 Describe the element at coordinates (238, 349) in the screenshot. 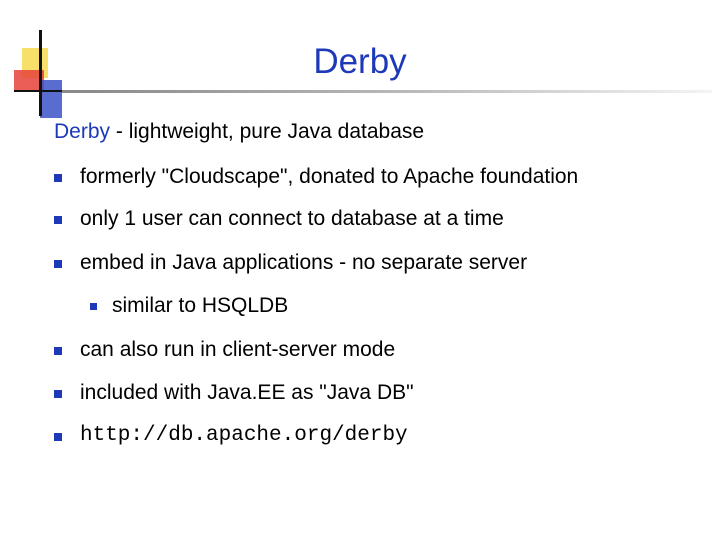

I see `bullet-text: can also run in client-server mode` at that location.